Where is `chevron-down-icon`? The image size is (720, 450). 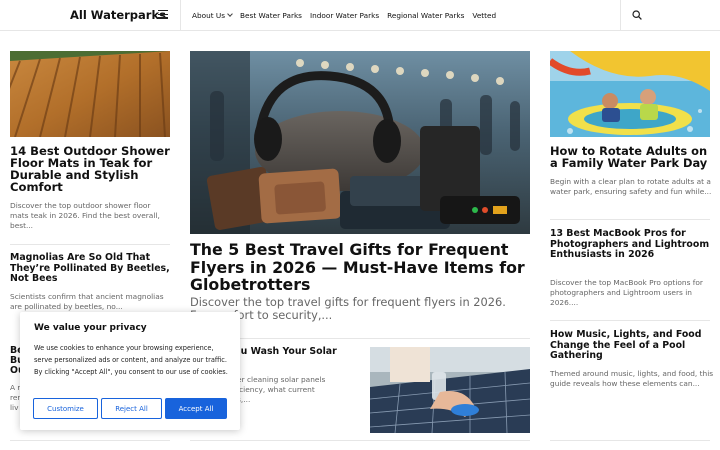 chevron-down-icon is located at coordinates (230, 14).